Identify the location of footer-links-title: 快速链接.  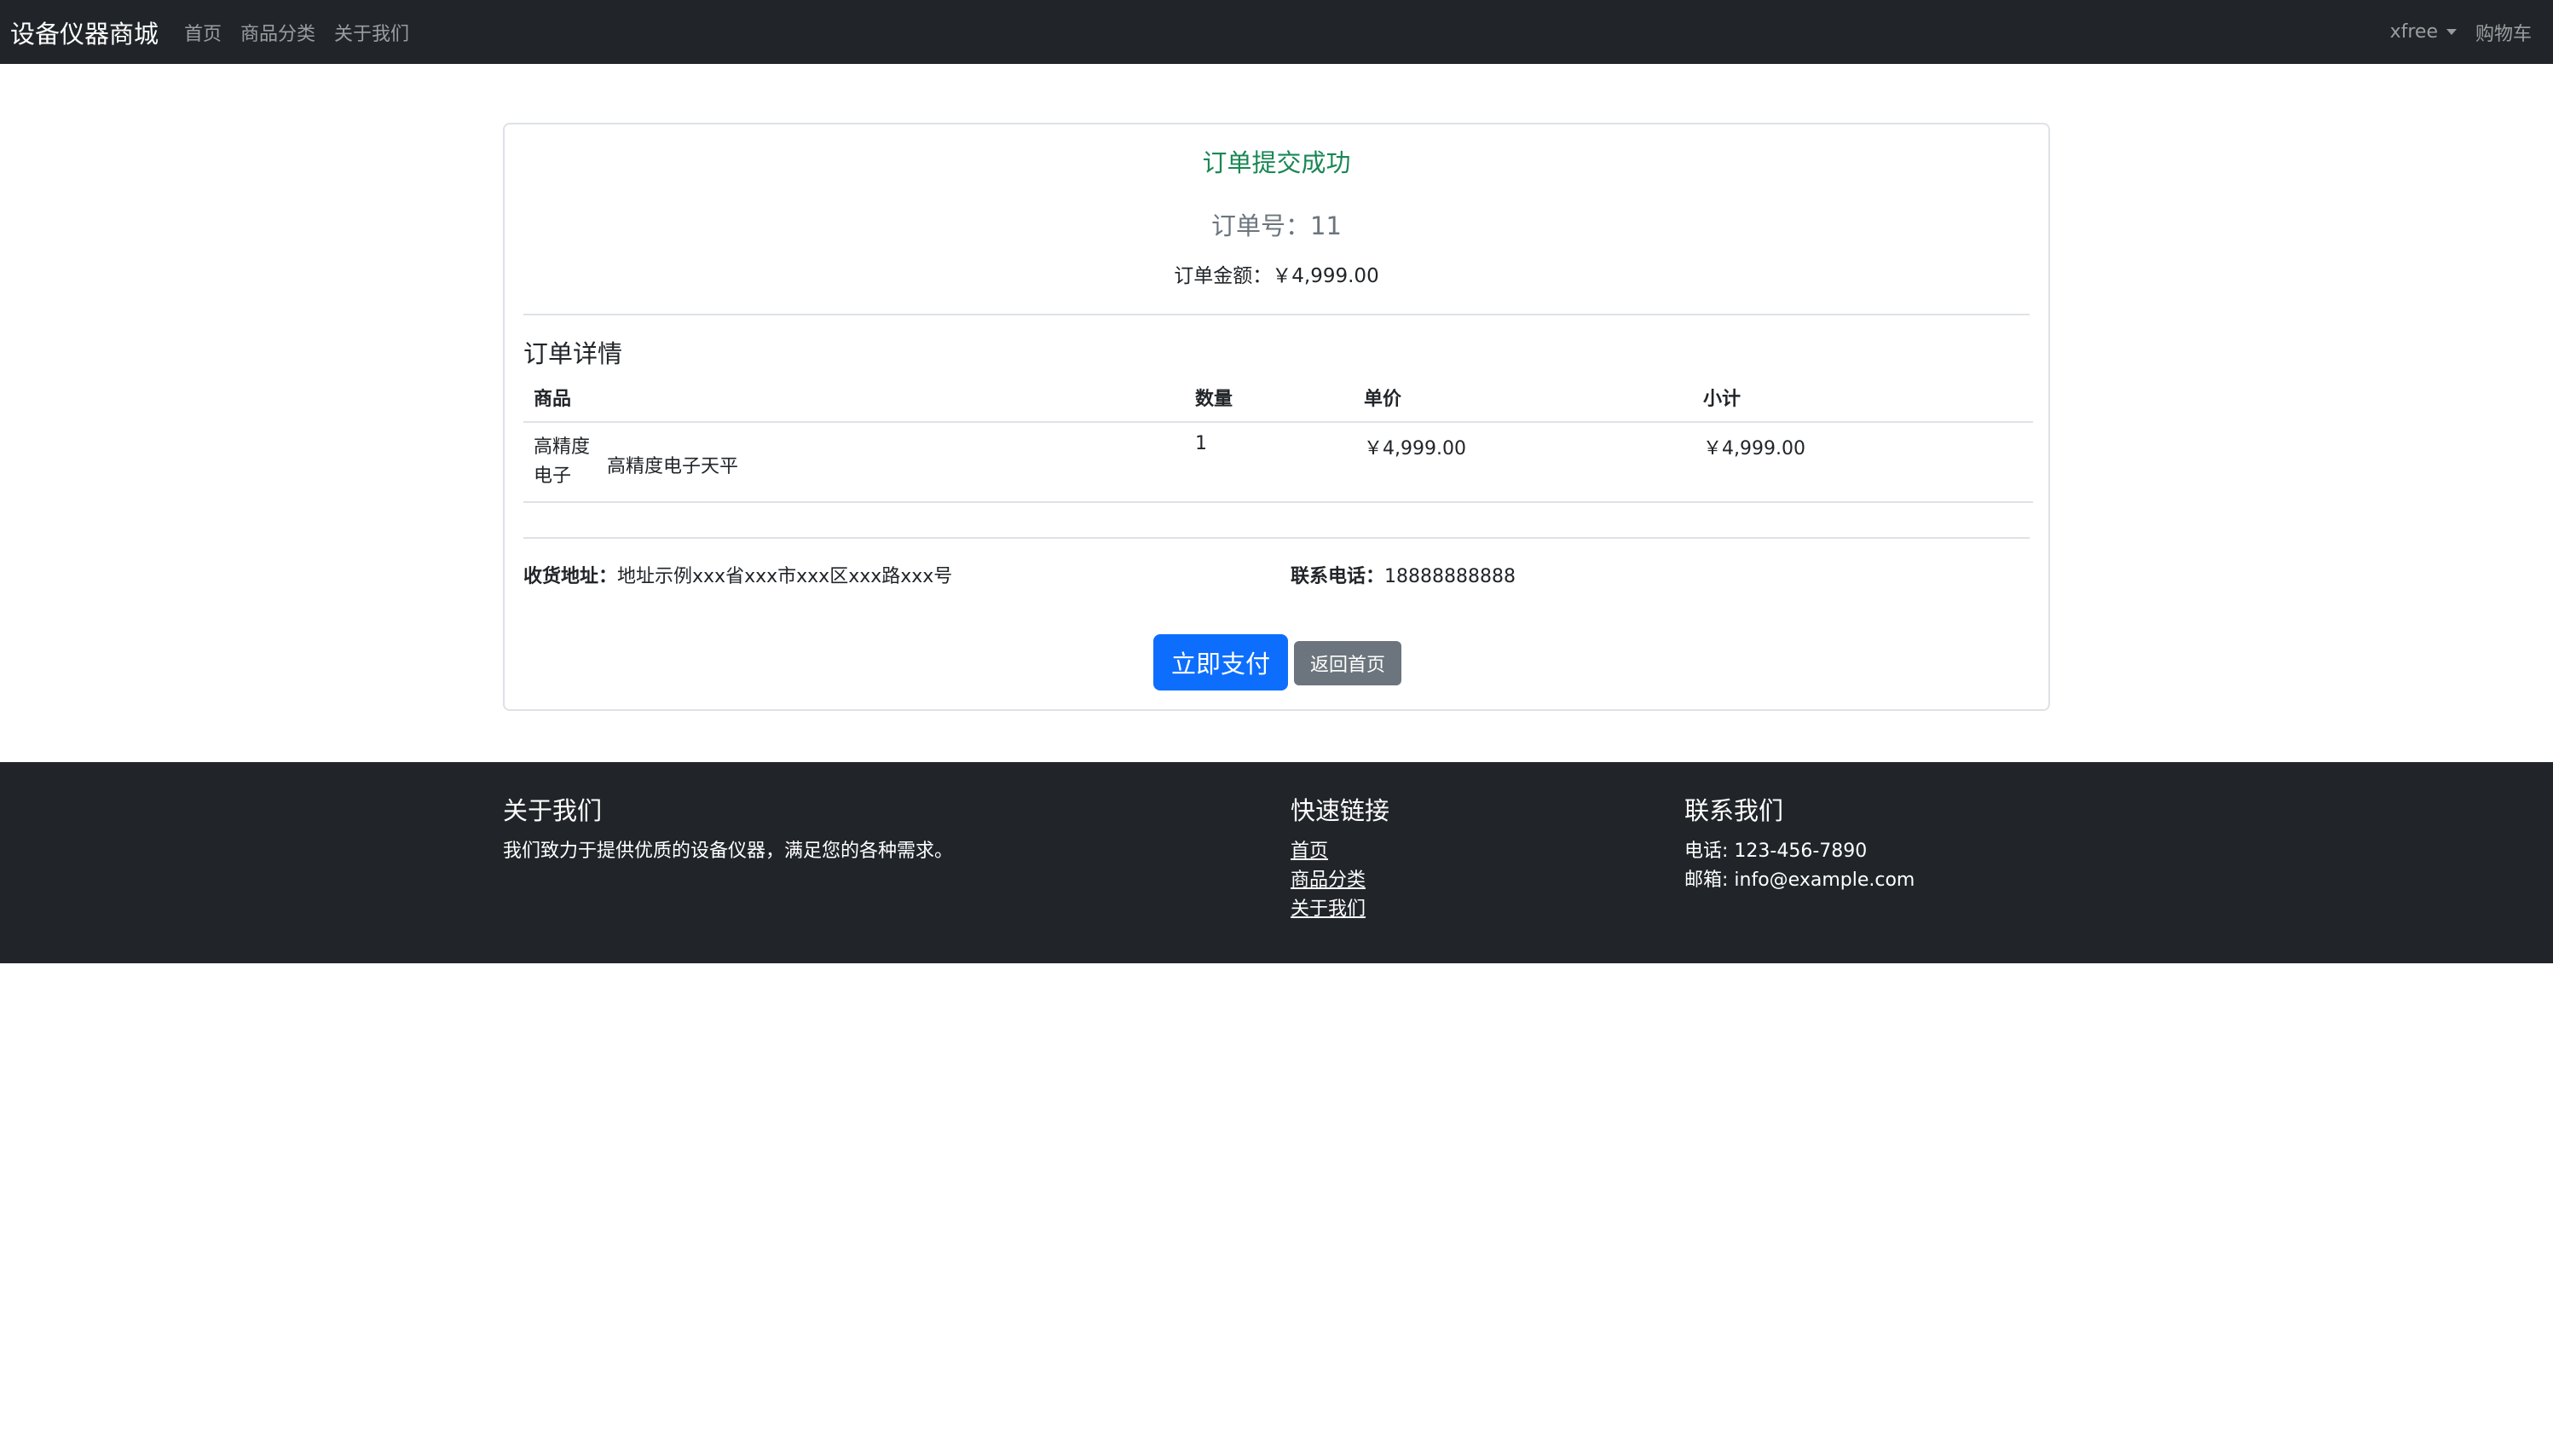
(1340, 810).